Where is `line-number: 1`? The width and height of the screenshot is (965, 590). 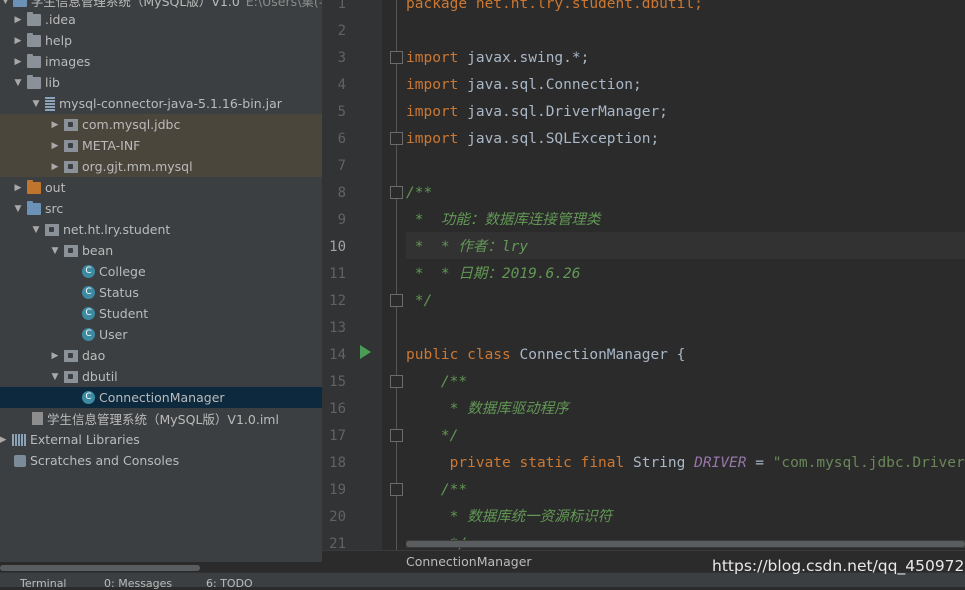 line-number: 1 is located at coordinates (341, 6).